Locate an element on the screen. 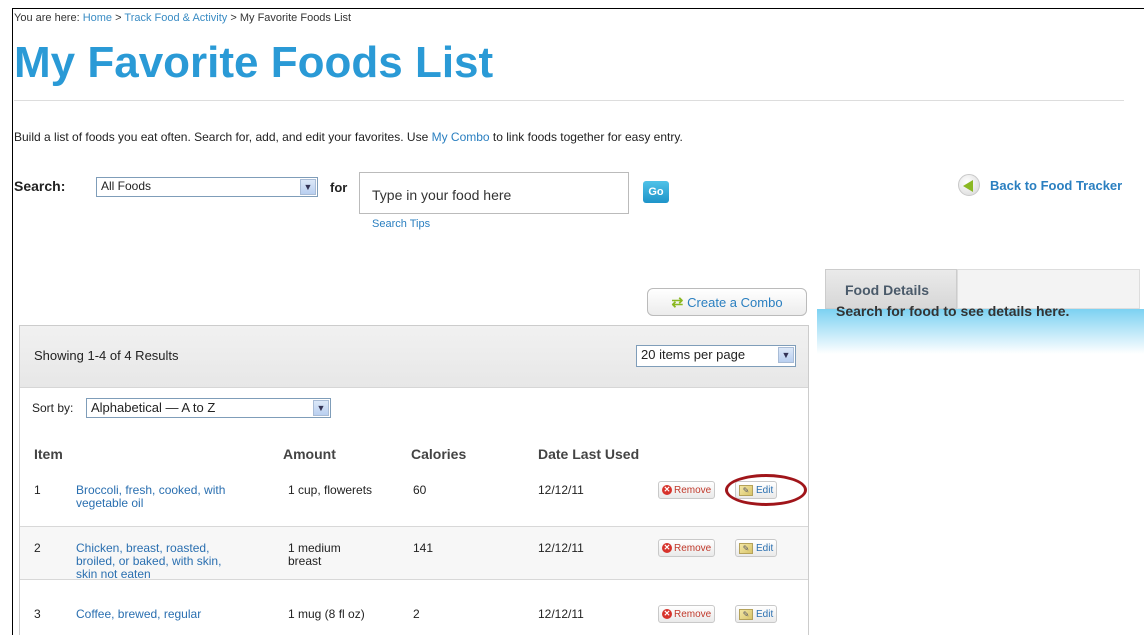 The width and height of the screenshot is (1144, 635). food-details-message: Search for food to see details here. is located at coordinates (953, 311).